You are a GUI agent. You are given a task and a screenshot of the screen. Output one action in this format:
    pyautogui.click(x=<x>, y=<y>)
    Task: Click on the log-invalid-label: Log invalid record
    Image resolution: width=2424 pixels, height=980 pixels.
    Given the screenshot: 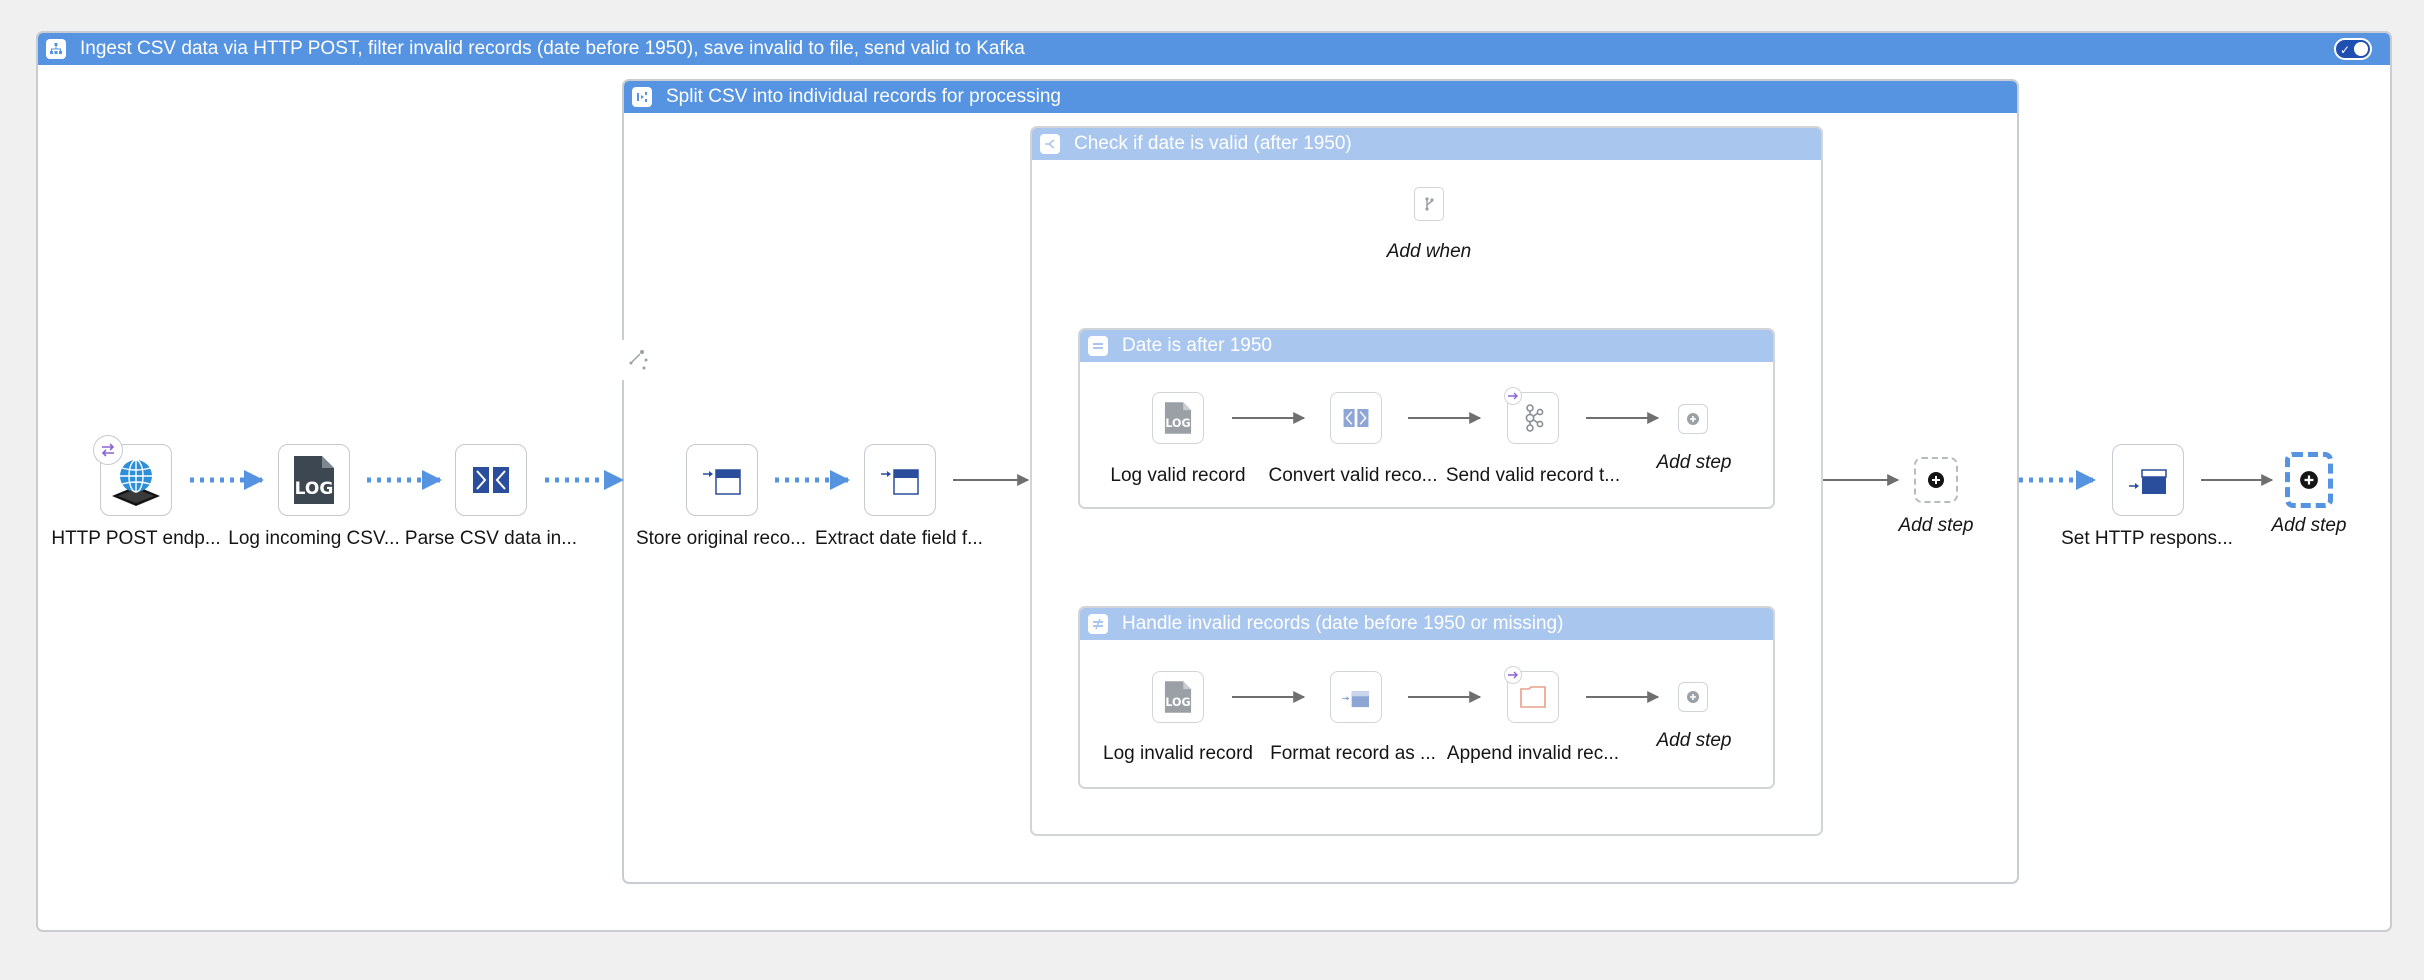 What is the action you would take?
    pyautogui.click(x=1178, y=753)
    